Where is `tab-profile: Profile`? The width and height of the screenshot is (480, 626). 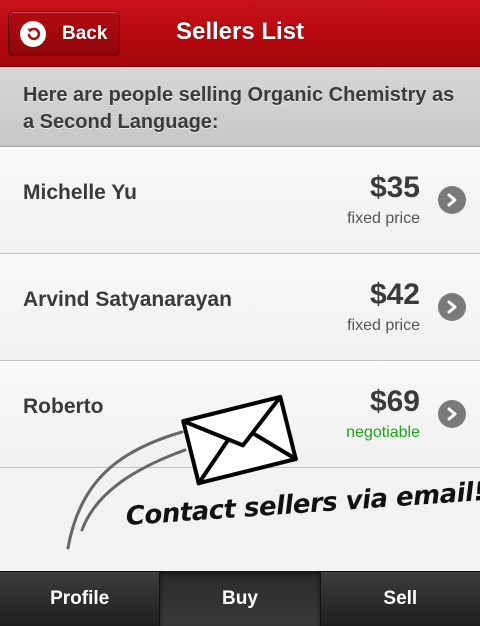
tab-profile: Profile is located at coordinates (80, 599).